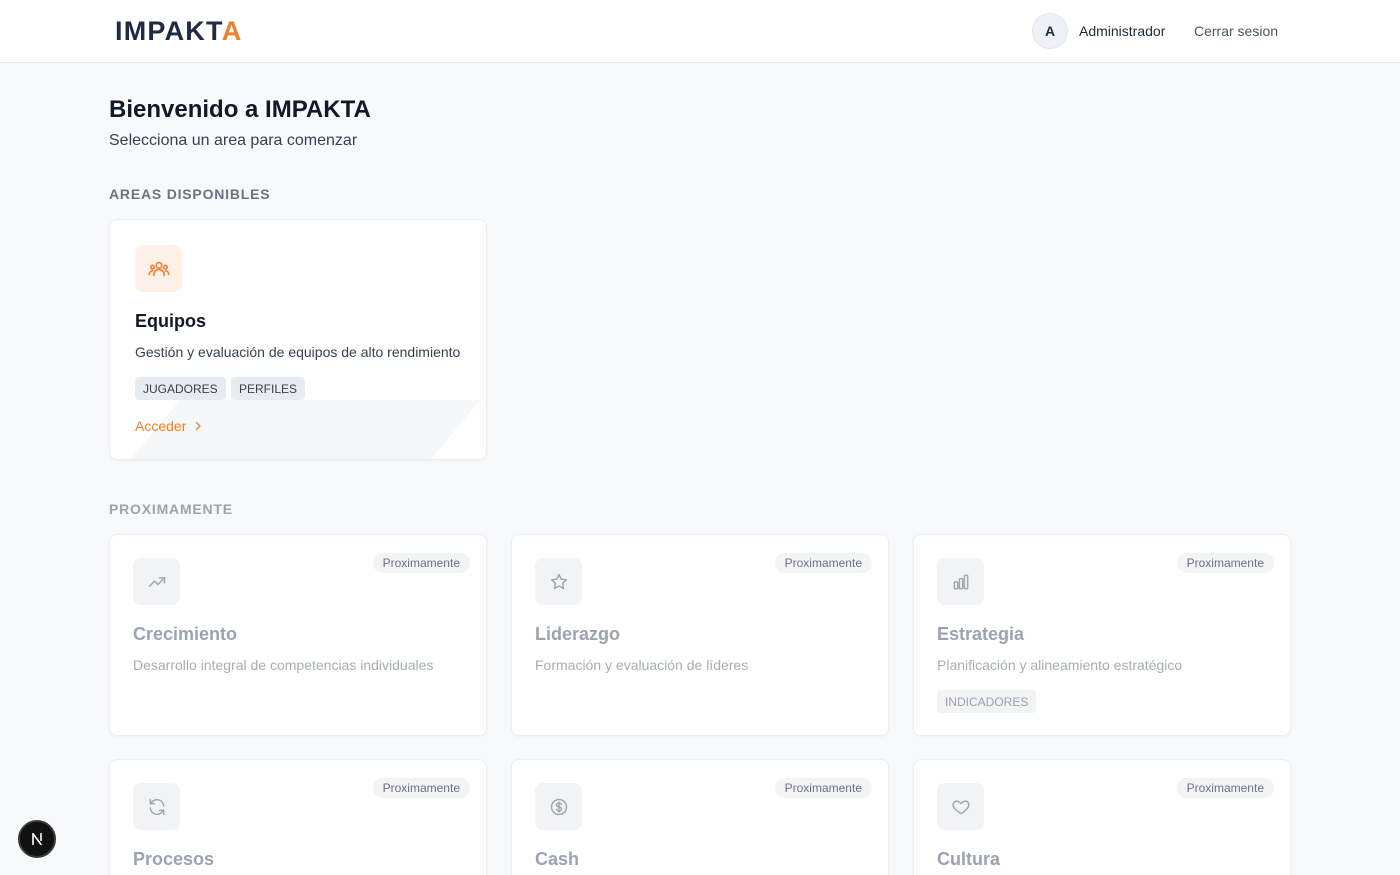 Image resolution: width=1400 pixels, height=875 pixels. I want to click on card-description: Formación y evaluación de líderes, so click(642, 665).